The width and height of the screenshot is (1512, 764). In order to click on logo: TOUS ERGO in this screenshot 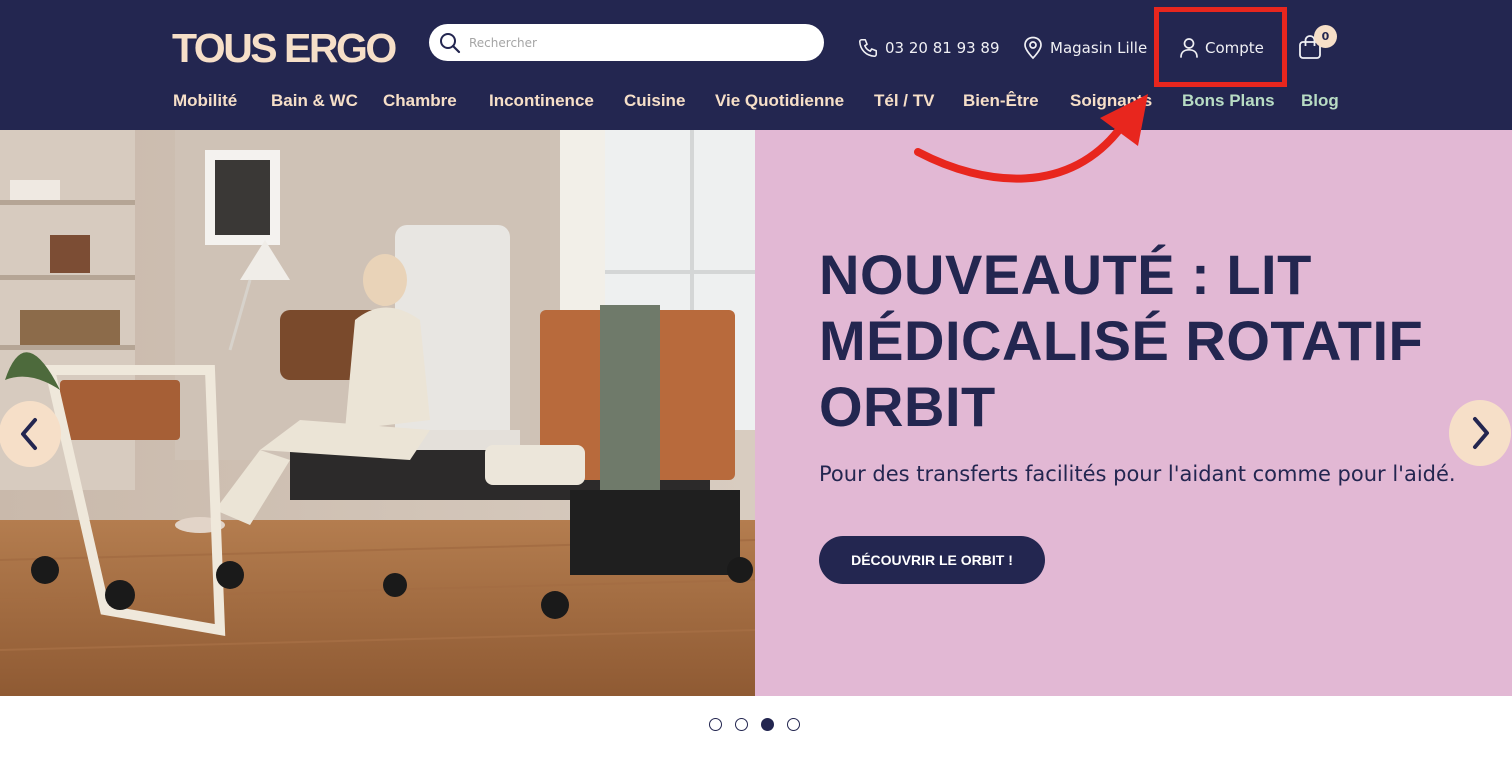, I will do `click(284, 48)`.